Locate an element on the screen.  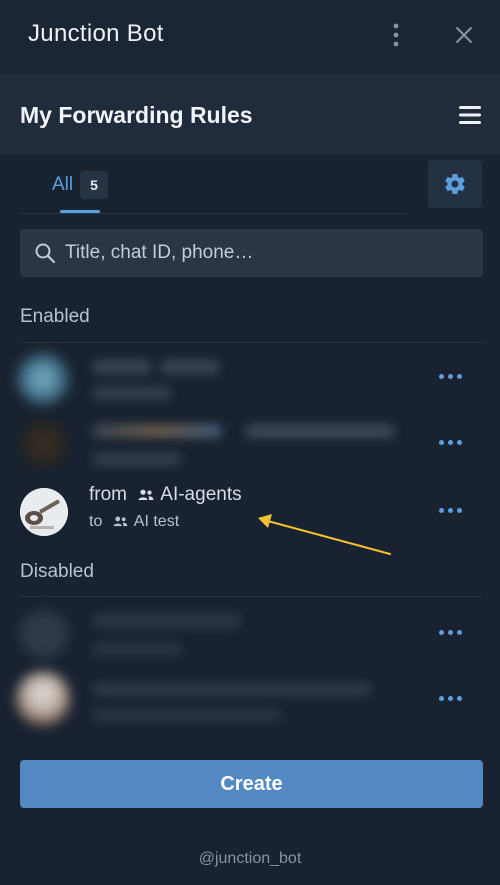
to-chat-title: AI test is located at coordinates (156, 521).